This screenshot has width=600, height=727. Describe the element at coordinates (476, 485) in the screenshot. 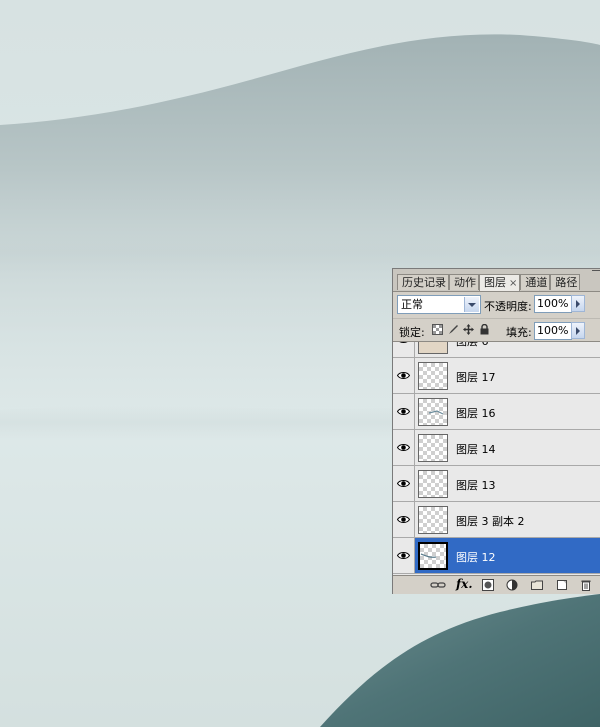

I see `layer-name: 图层 13` at that location.